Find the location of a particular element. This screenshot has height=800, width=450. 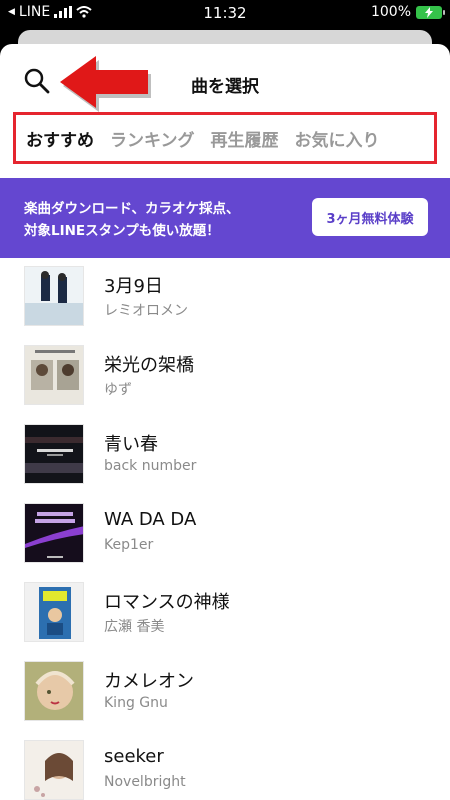

song-artist: ゆず is located at coordinates (118, 390).